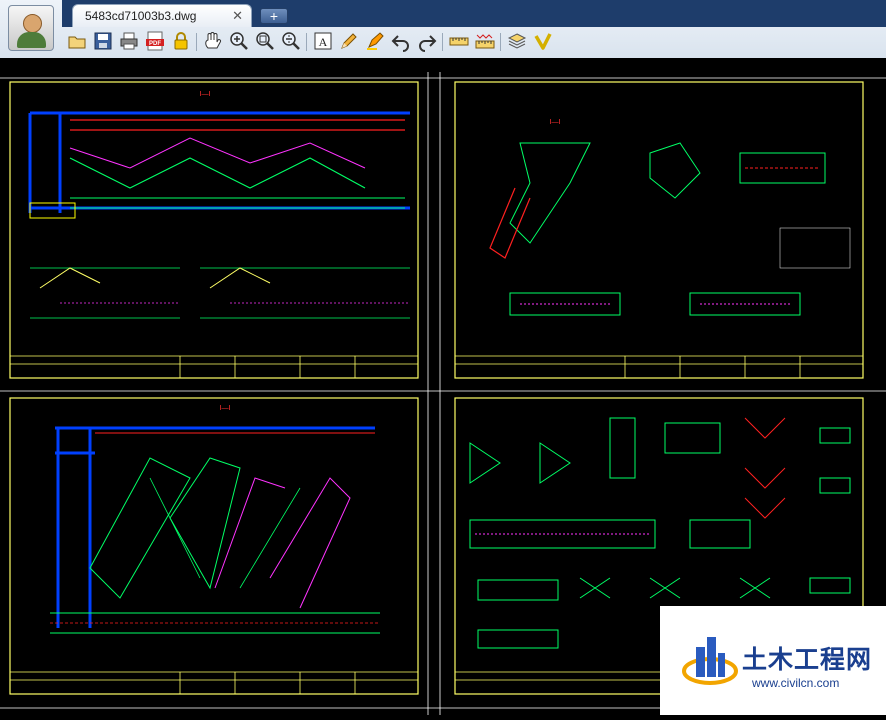 The height and width of the screenshot is (720, 886). I want to click on save-icon, so click(103, 41).